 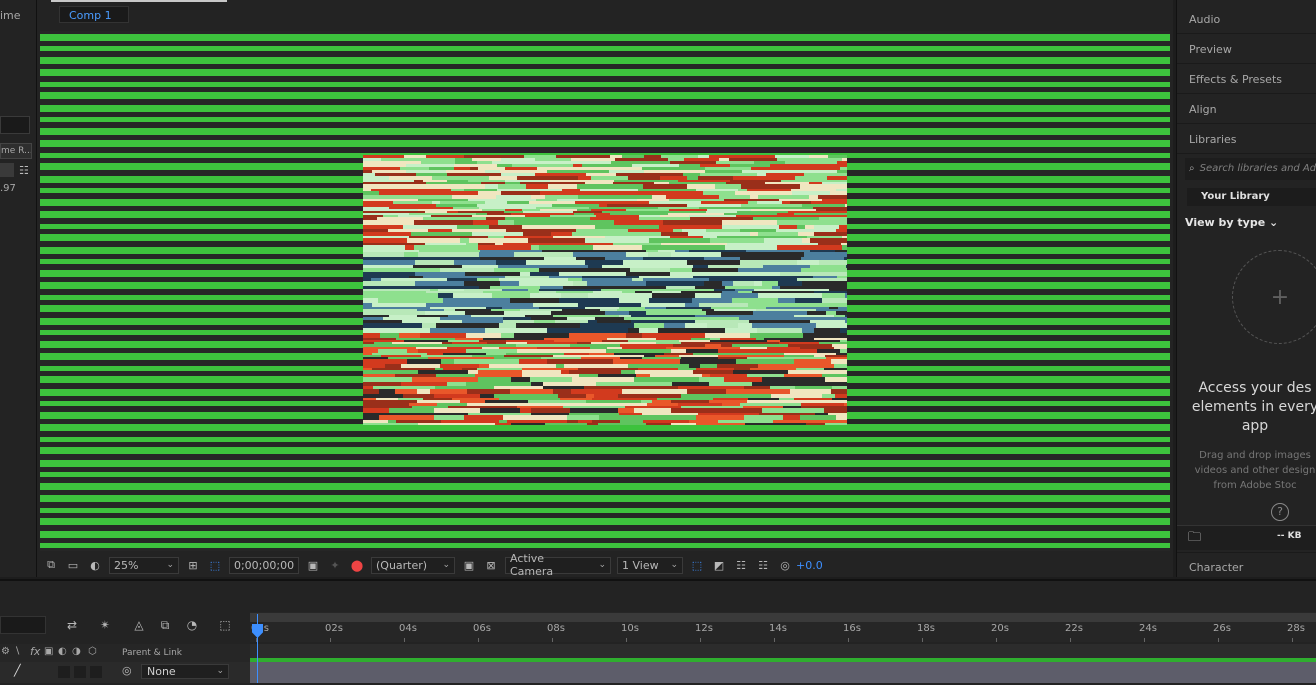 I want to click on project-search-input, so click(x=15, y=125).